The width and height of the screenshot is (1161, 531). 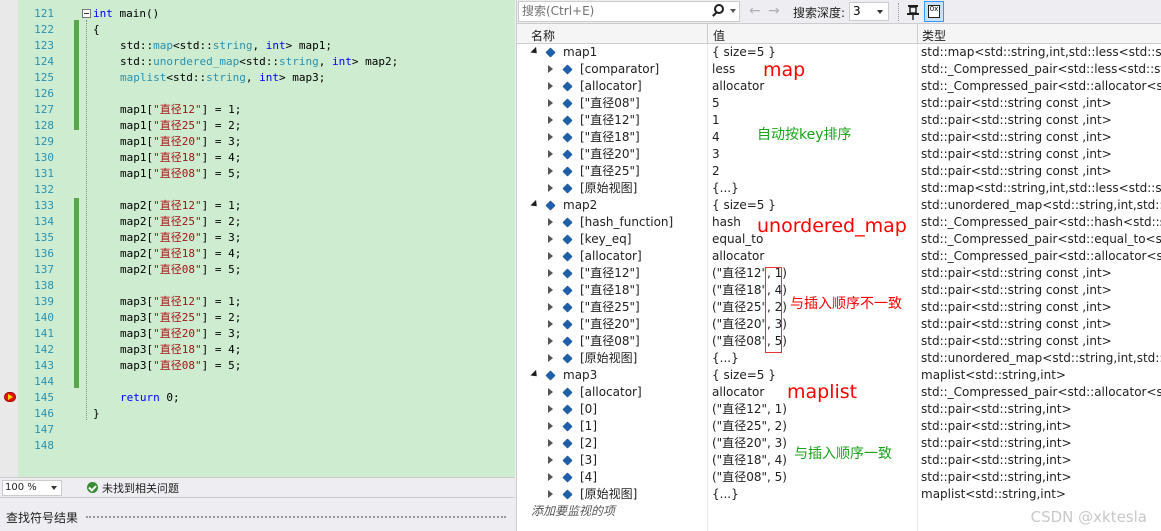 What do you see at coordinates (812, 171) in the screenshot?
I see `variable-value: 2` at bounding box center [812, 171].